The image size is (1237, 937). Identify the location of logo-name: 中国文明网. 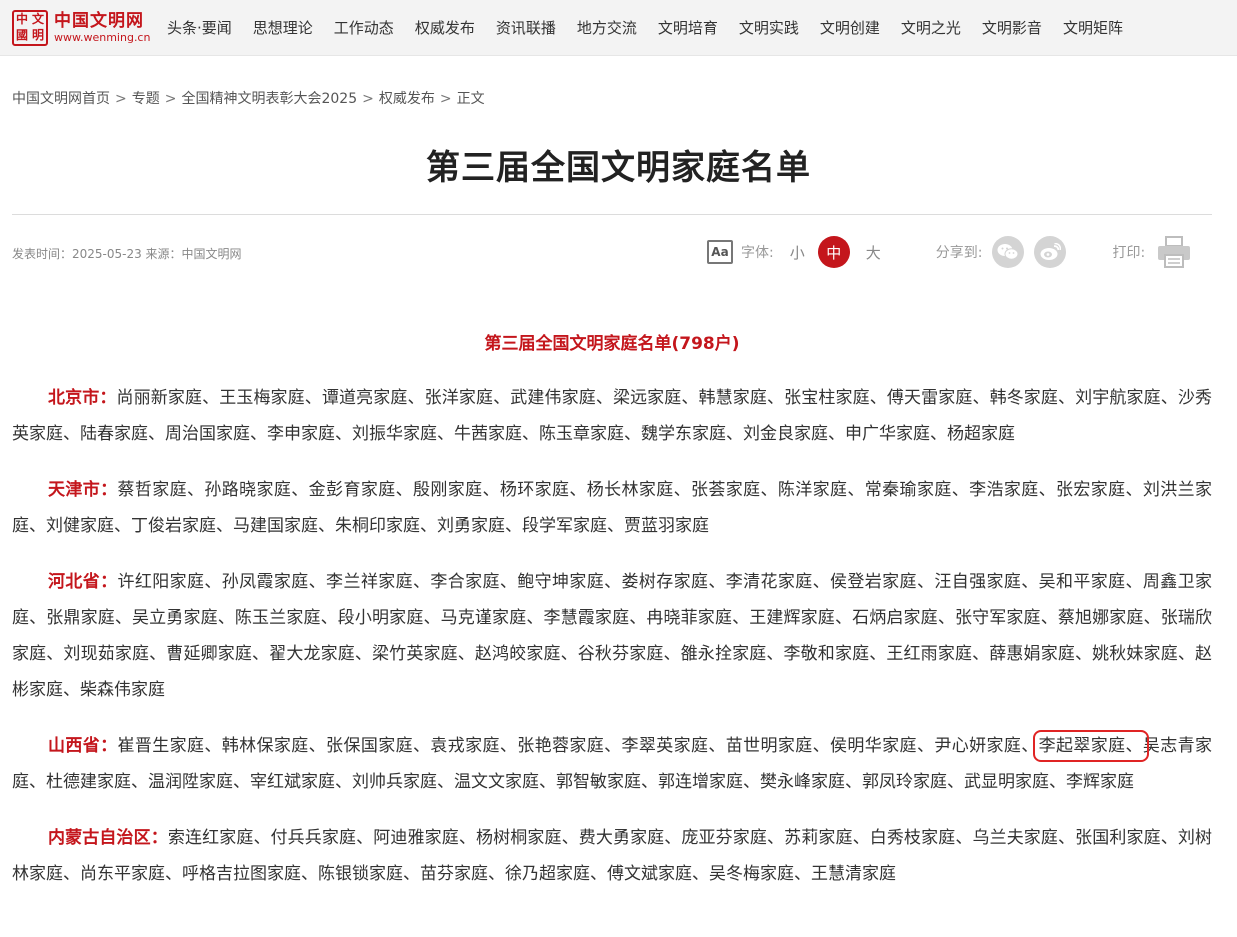
(99, 21).